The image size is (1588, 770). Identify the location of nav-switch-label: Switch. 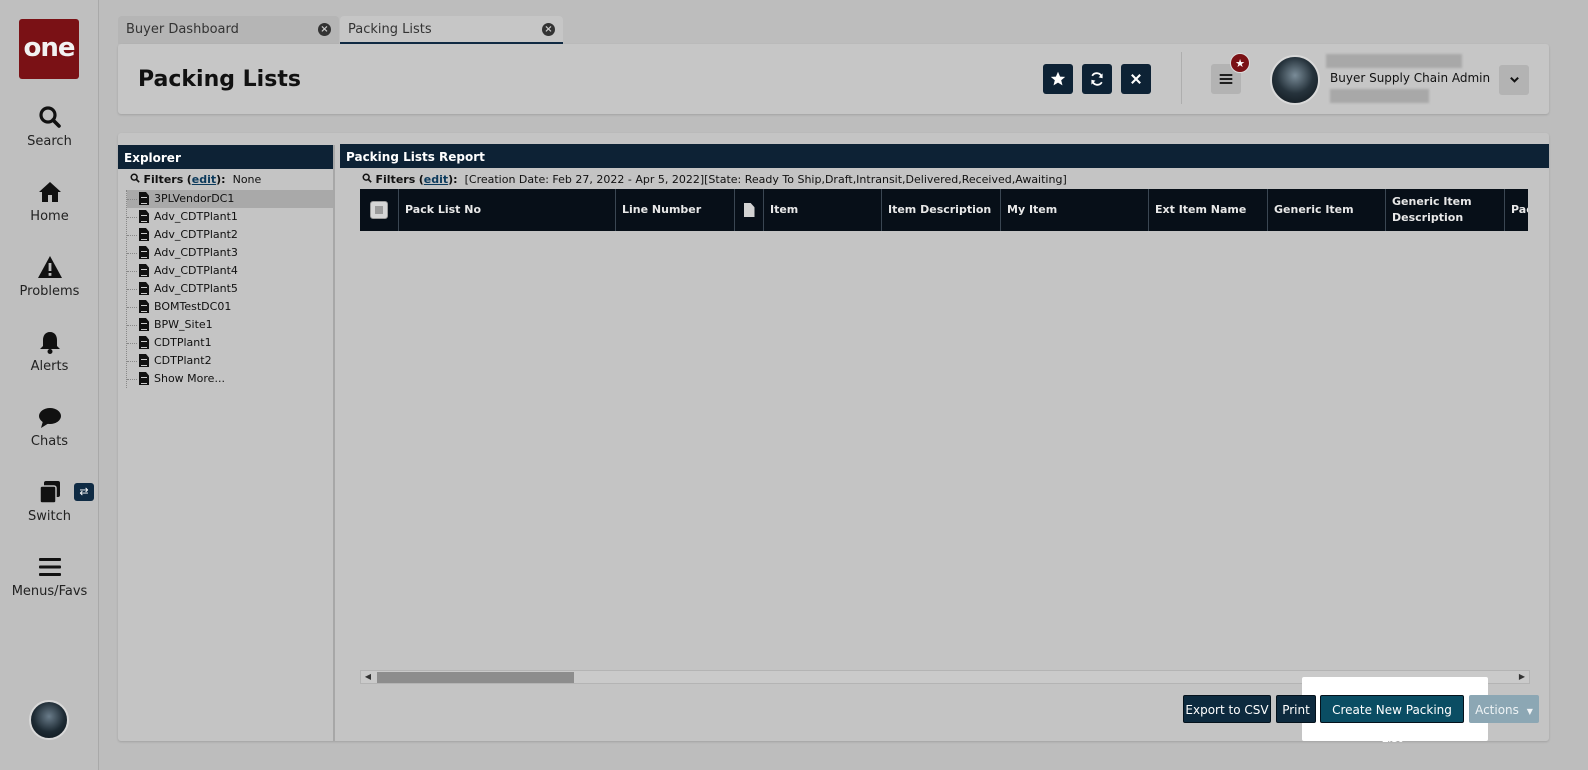
(49, 516).